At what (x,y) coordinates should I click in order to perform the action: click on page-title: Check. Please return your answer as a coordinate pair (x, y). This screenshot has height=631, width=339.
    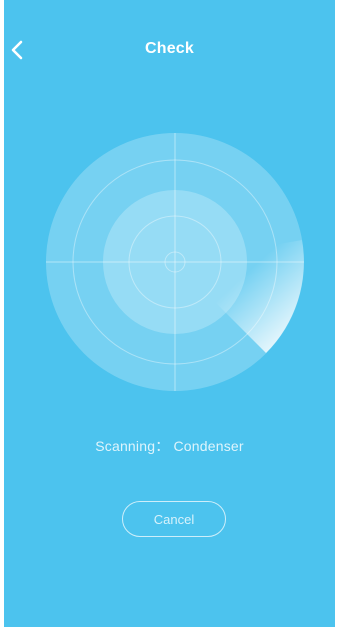
    Looking at the image, I should click on (169, 48).